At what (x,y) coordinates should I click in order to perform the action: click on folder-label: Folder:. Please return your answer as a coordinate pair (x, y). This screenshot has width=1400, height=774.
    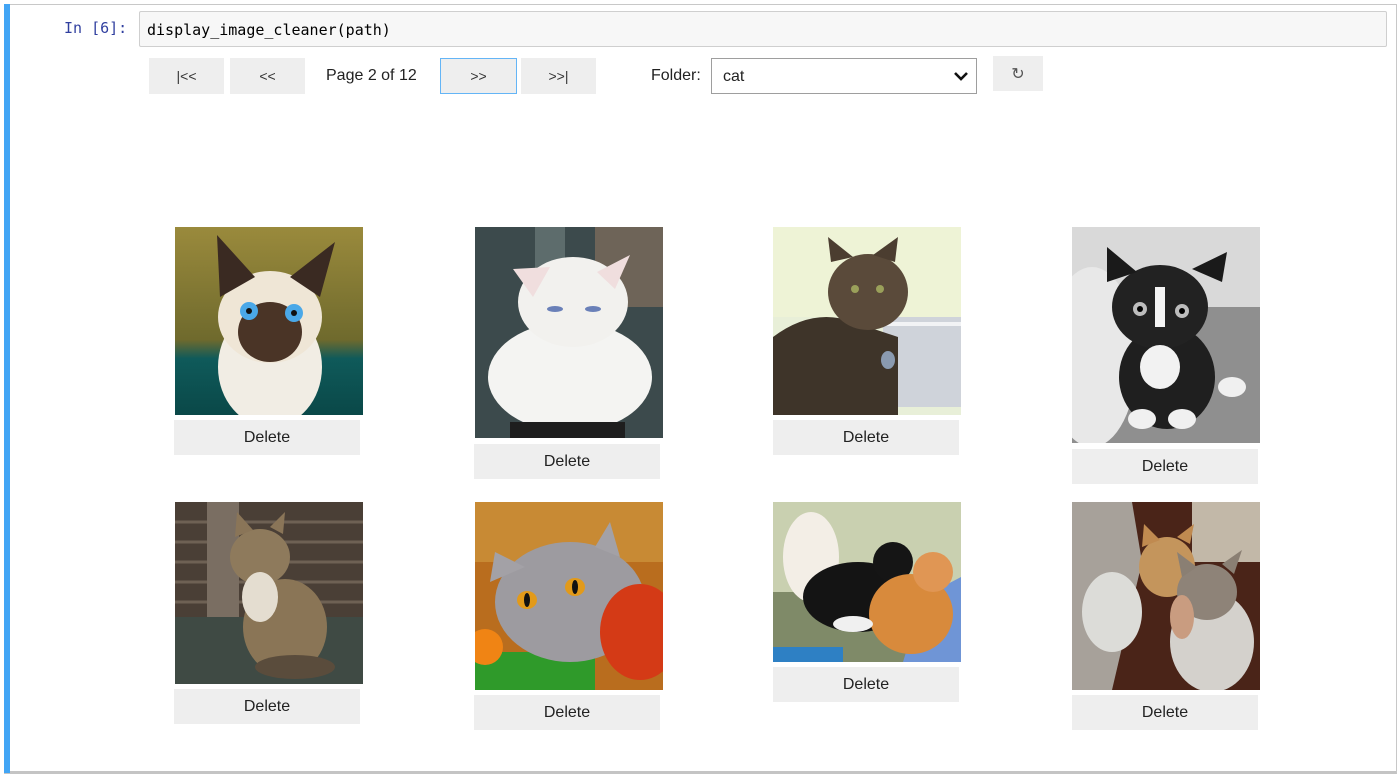
    Looking at the image, I should click on (676, 75).